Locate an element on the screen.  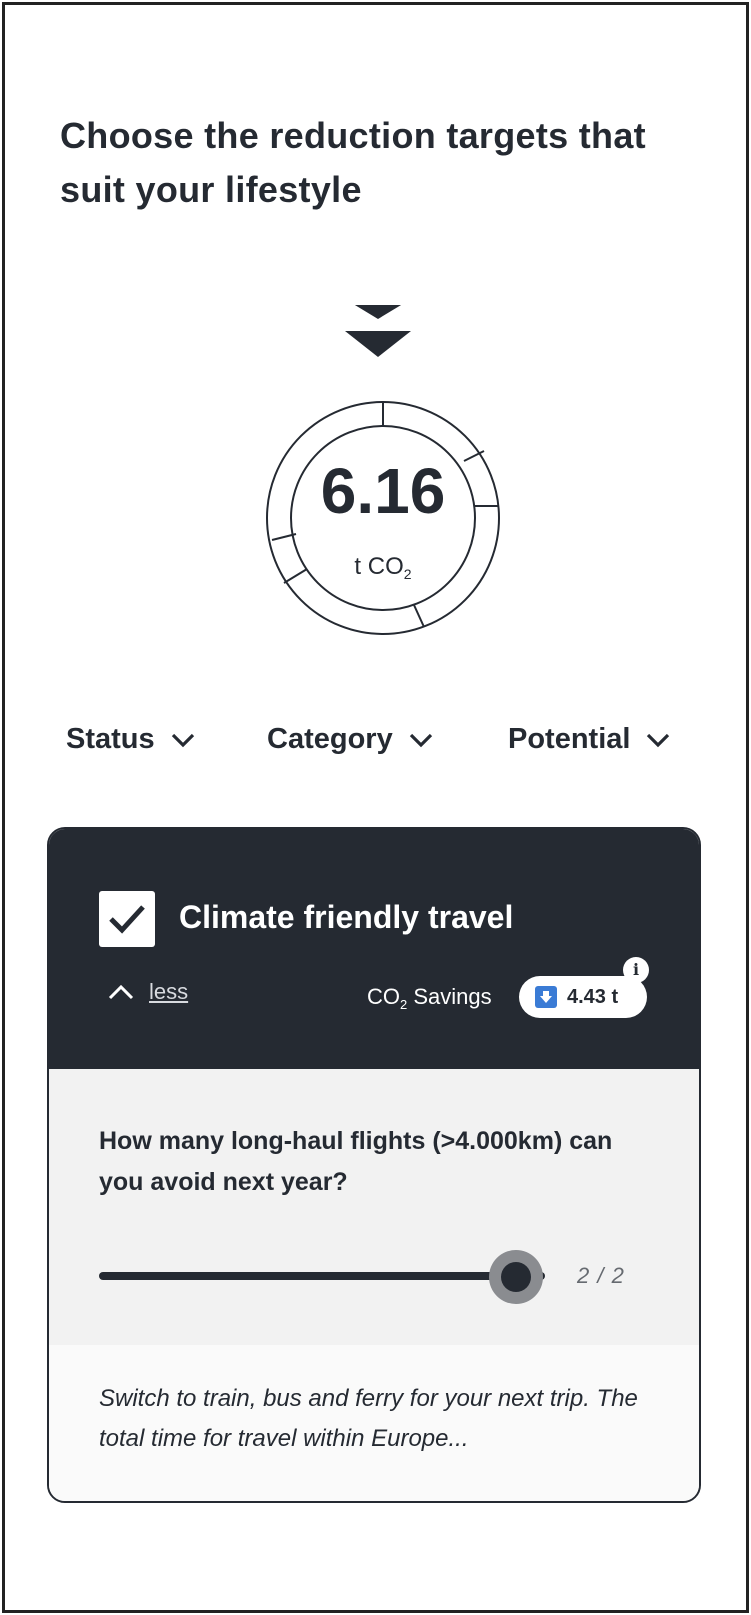
flights-slider is located at coordinates (322, 1277).